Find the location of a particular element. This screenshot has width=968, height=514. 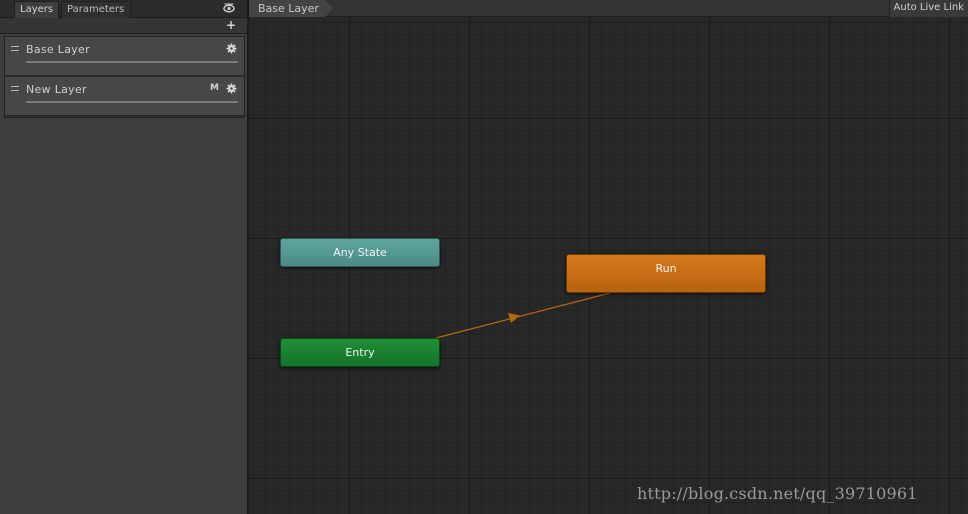

panel-tab-bar: Layers Parameters is located at coordinates (123, 9).